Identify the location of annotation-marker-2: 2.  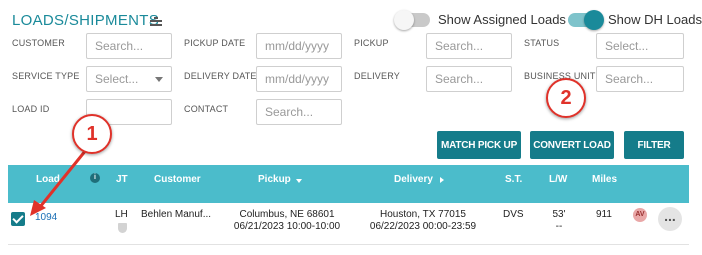
(566, 98).